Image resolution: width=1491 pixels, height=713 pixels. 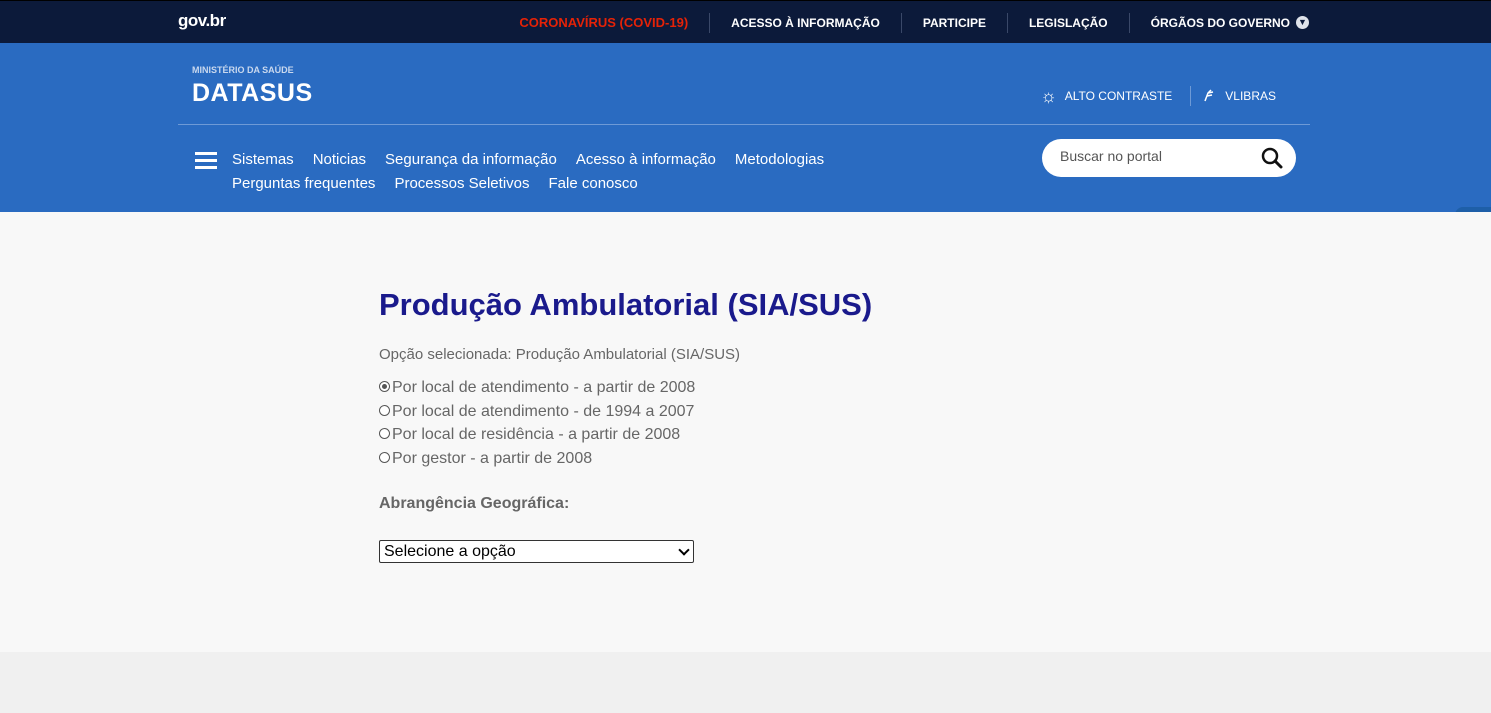 What do you see at coordinates (1272, 158) in the screenshot?
I see `search-icon` at bounding box center [1272, 158].